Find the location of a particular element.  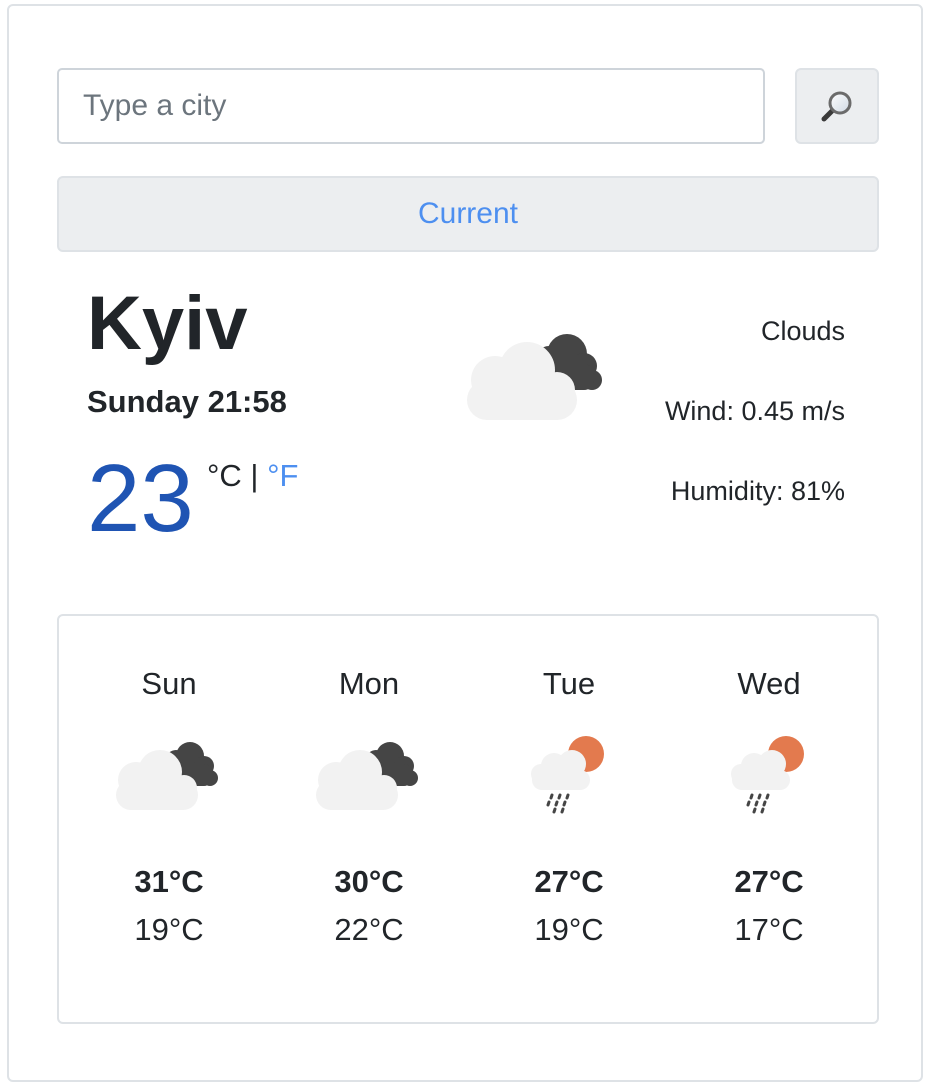

forecast-max-temp: 30°C is located at coordinates (369, 881).